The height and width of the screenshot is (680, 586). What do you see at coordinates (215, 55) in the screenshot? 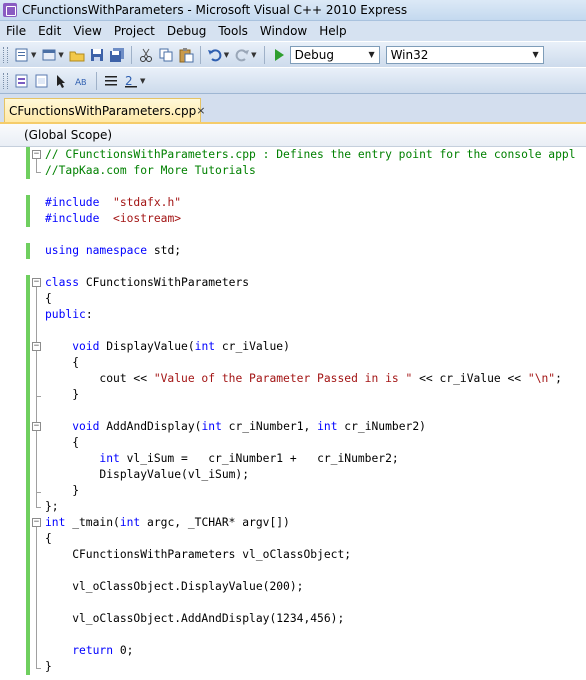
I see `undo-icon` at bounding box center [215, 55].